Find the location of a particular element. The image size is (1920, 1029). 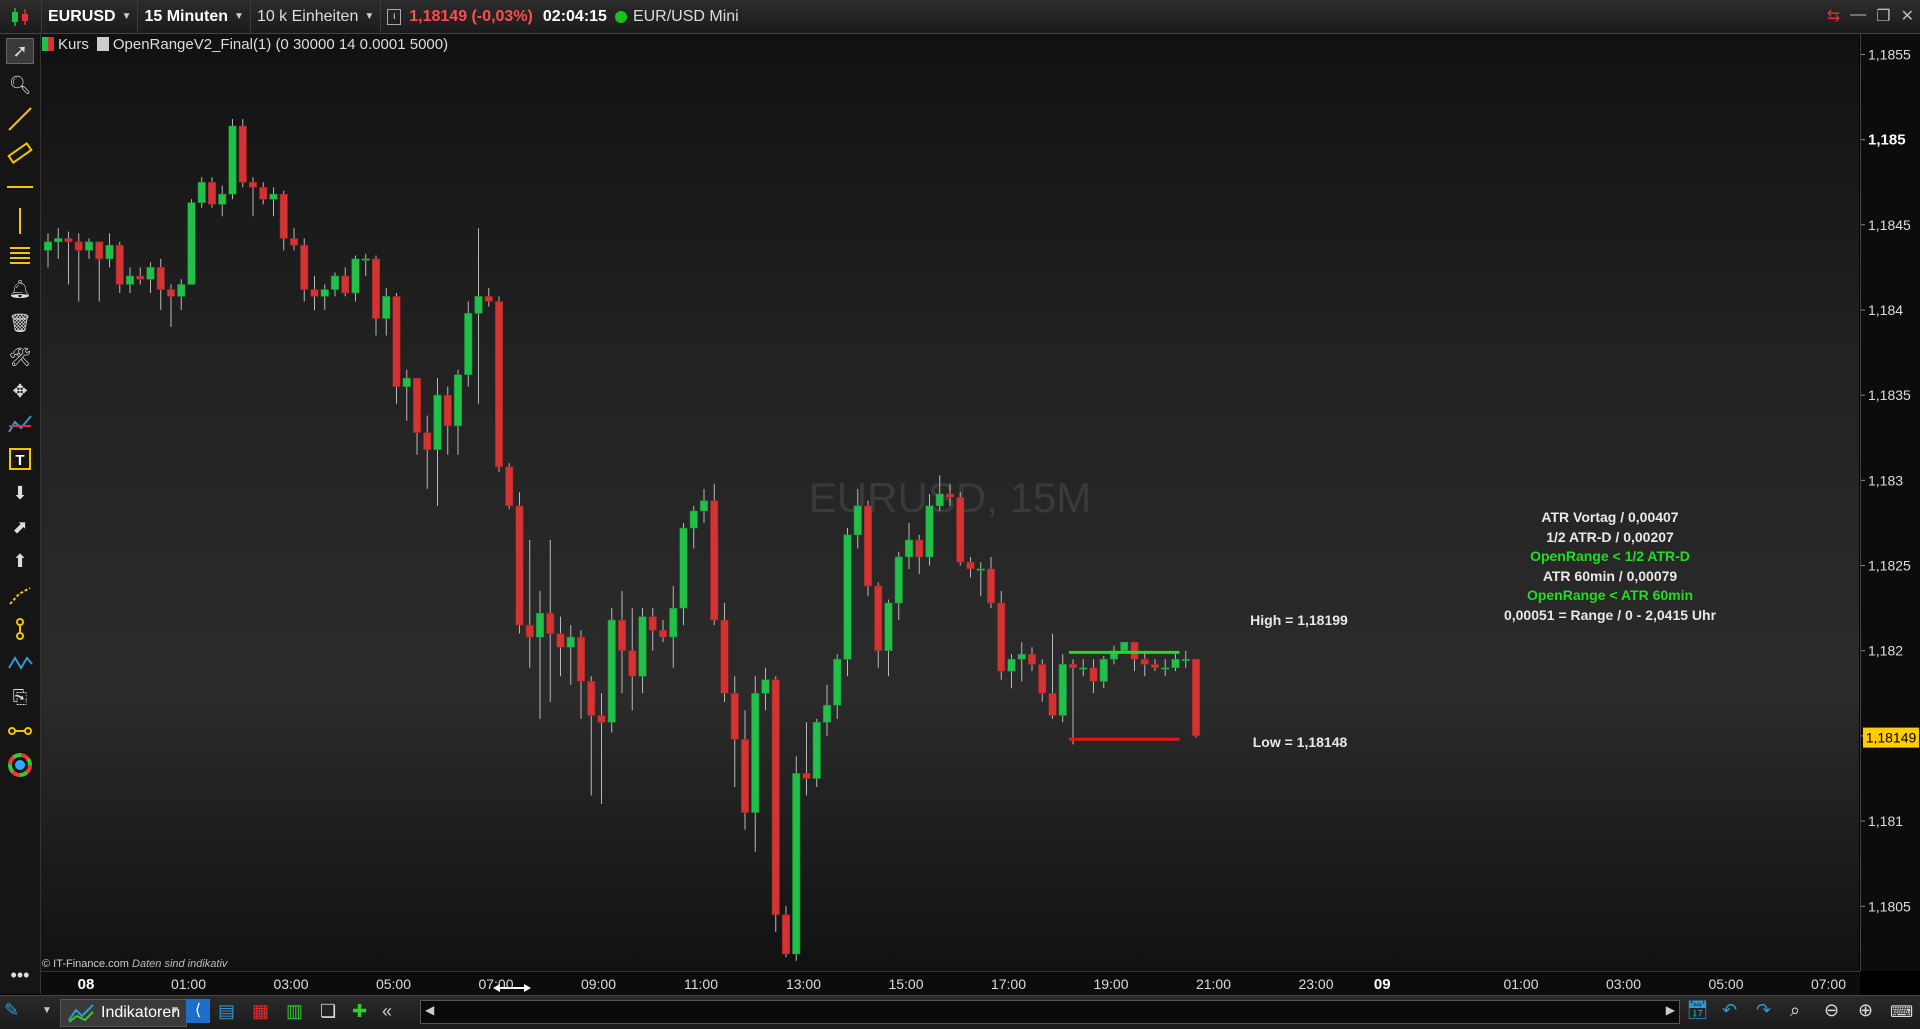

calendar-icon: 📅︎ is located at coordinates (1697, 1010).